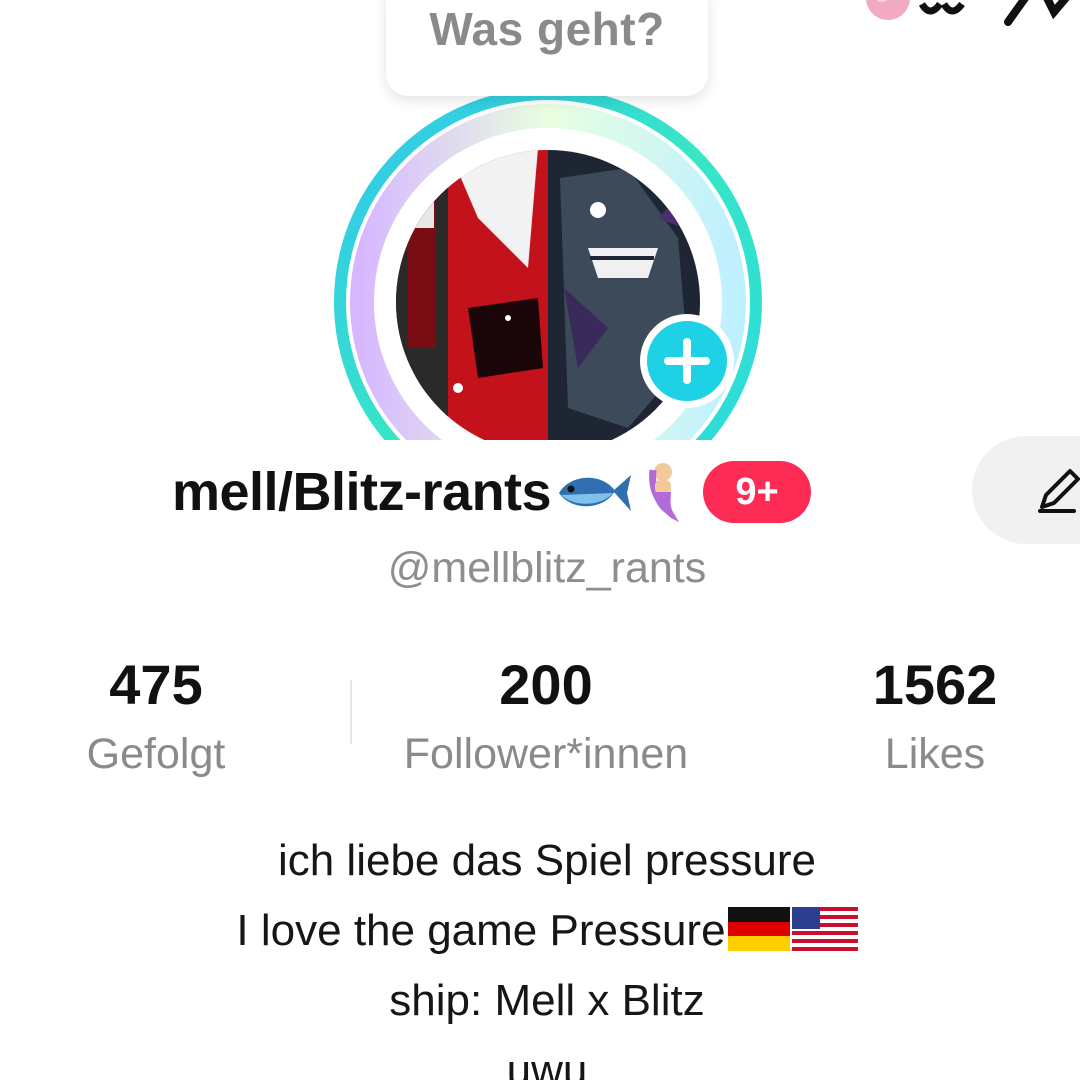  I want to click on plus-icon, so click(687, 361).